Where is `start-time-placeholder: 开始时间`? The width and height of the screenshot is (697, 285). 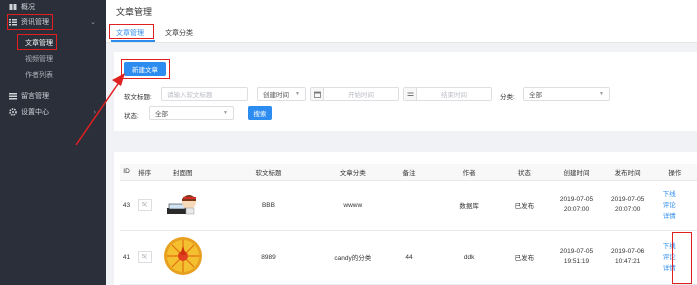 start-time-placeholder: 开始时间 is located at coordinates (361, 95).